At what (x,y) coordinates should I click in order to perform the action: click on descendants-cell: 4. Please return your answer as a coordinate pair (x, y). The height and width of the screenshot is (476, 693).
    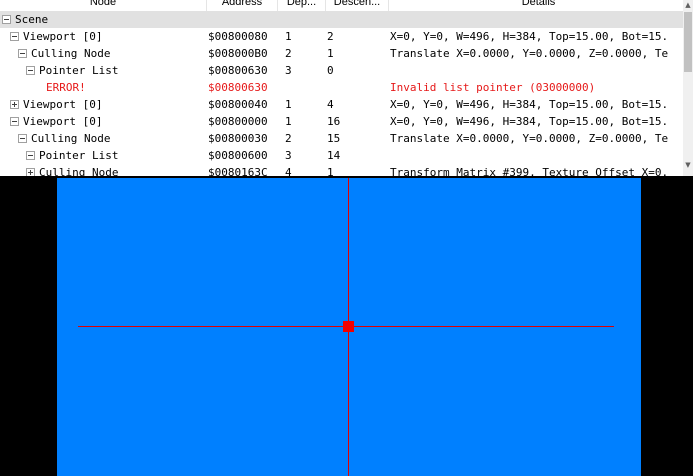
    Looking at the image, I should click on (330, 104).